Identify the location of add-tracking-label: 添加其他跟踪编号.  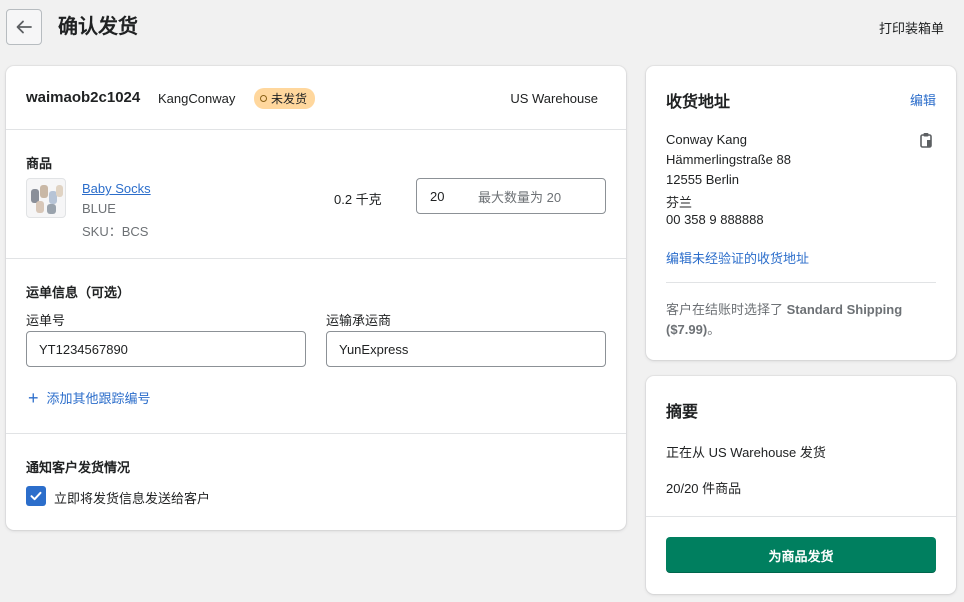
(98, 398).